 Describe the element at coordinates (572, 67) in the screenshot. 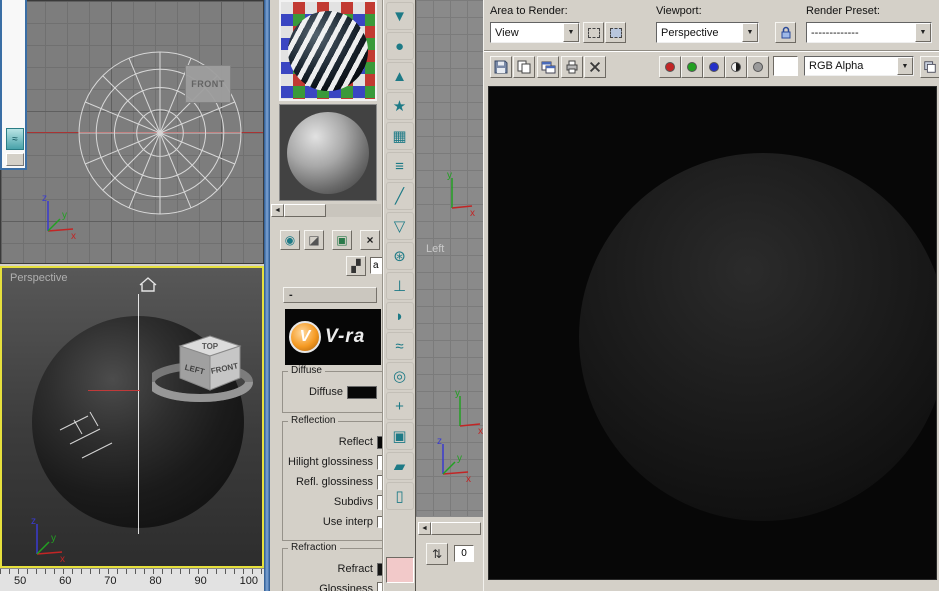

I see `print-image-button` at that location.